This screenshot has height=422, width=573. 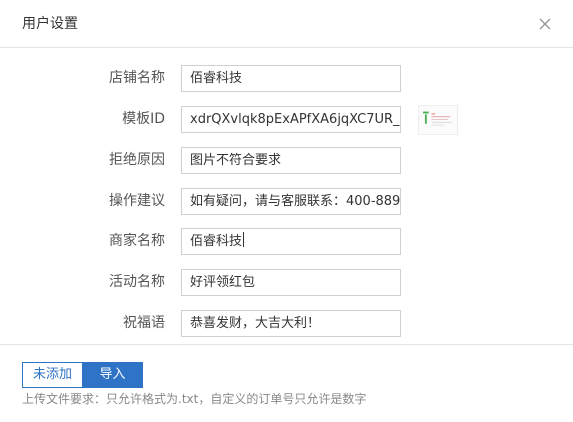 I want to click on template-preview-thumbnail, so click(x=438, y=120).